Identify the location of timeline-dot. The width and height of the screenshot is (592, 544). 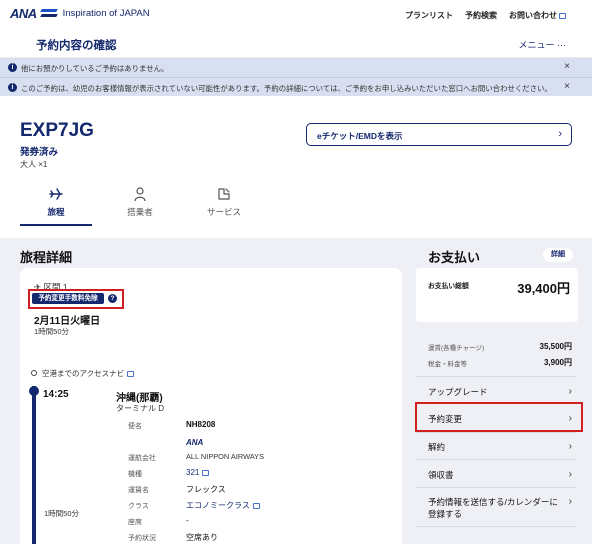
(34, 373).